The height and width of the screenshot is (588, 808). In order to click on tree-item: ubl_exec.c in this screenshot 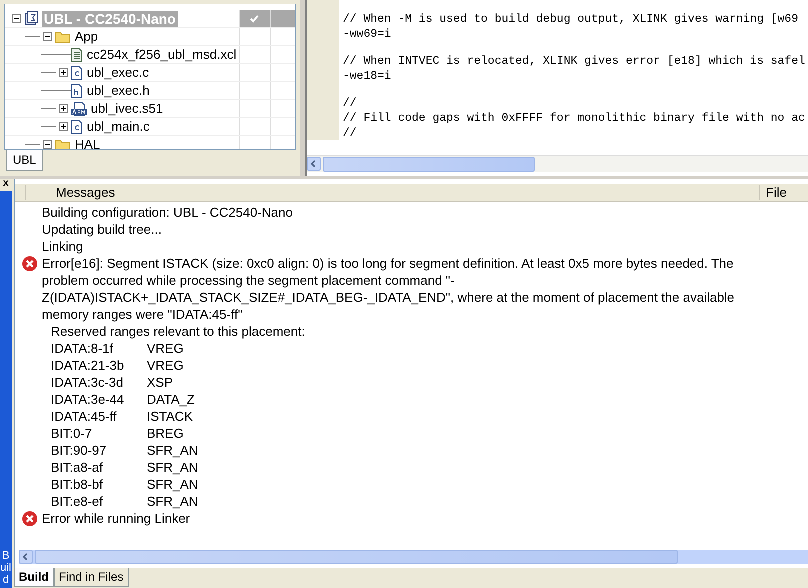, I will do `click(118, 72)`.